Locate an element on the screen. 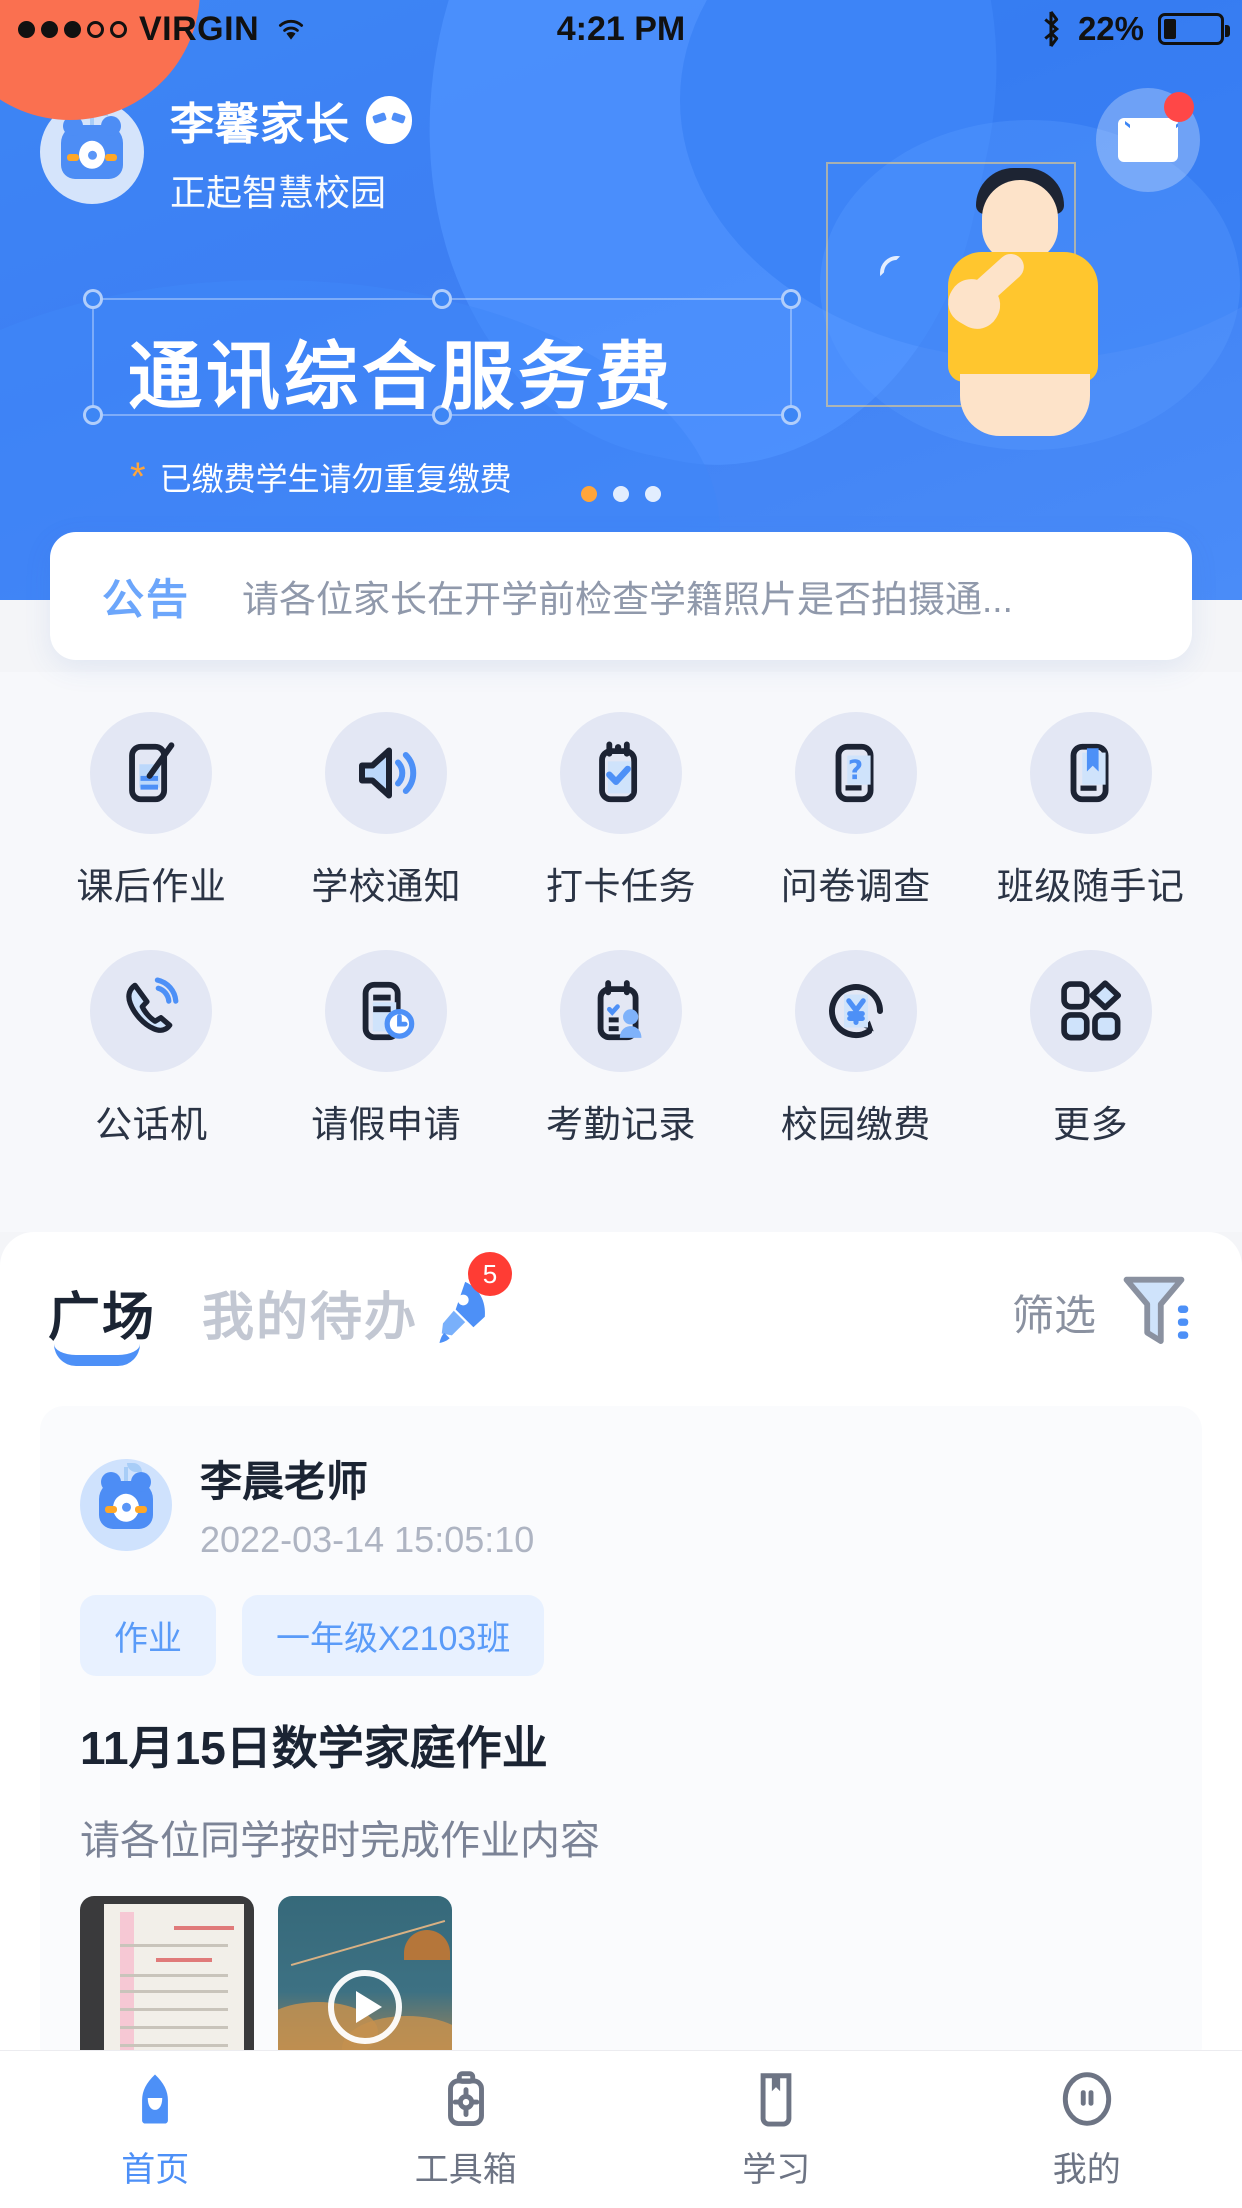 The image size is (1242, 2208). bottom-tab-bar: 首页 工具箱 学习 我的 is located at coordinates (621, 2129).